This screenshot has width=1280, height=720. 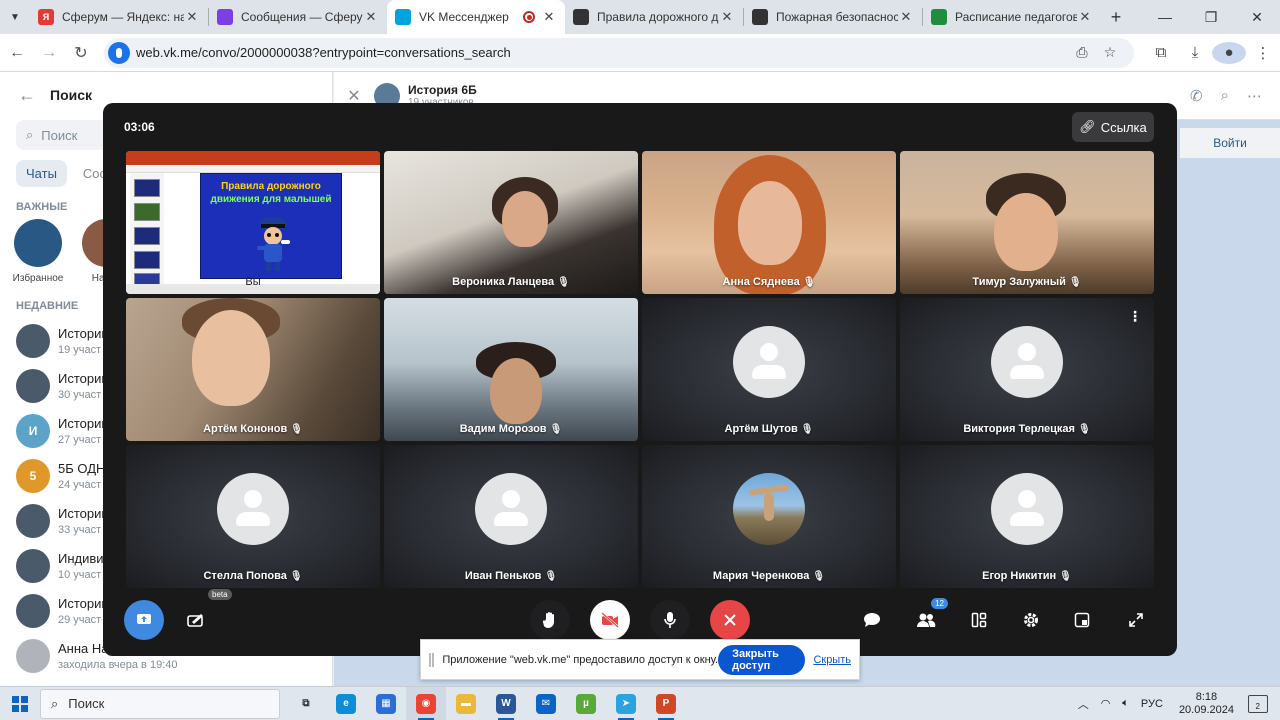 I want to click on taskbar-app-mail: ✉, so click(x=546, y=703).